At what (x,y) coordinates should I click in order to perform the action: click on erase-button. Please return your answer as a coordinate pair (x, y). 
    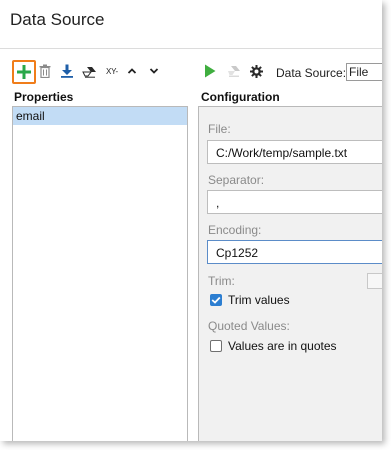
    Looking at the image, I should click on (89, 71).